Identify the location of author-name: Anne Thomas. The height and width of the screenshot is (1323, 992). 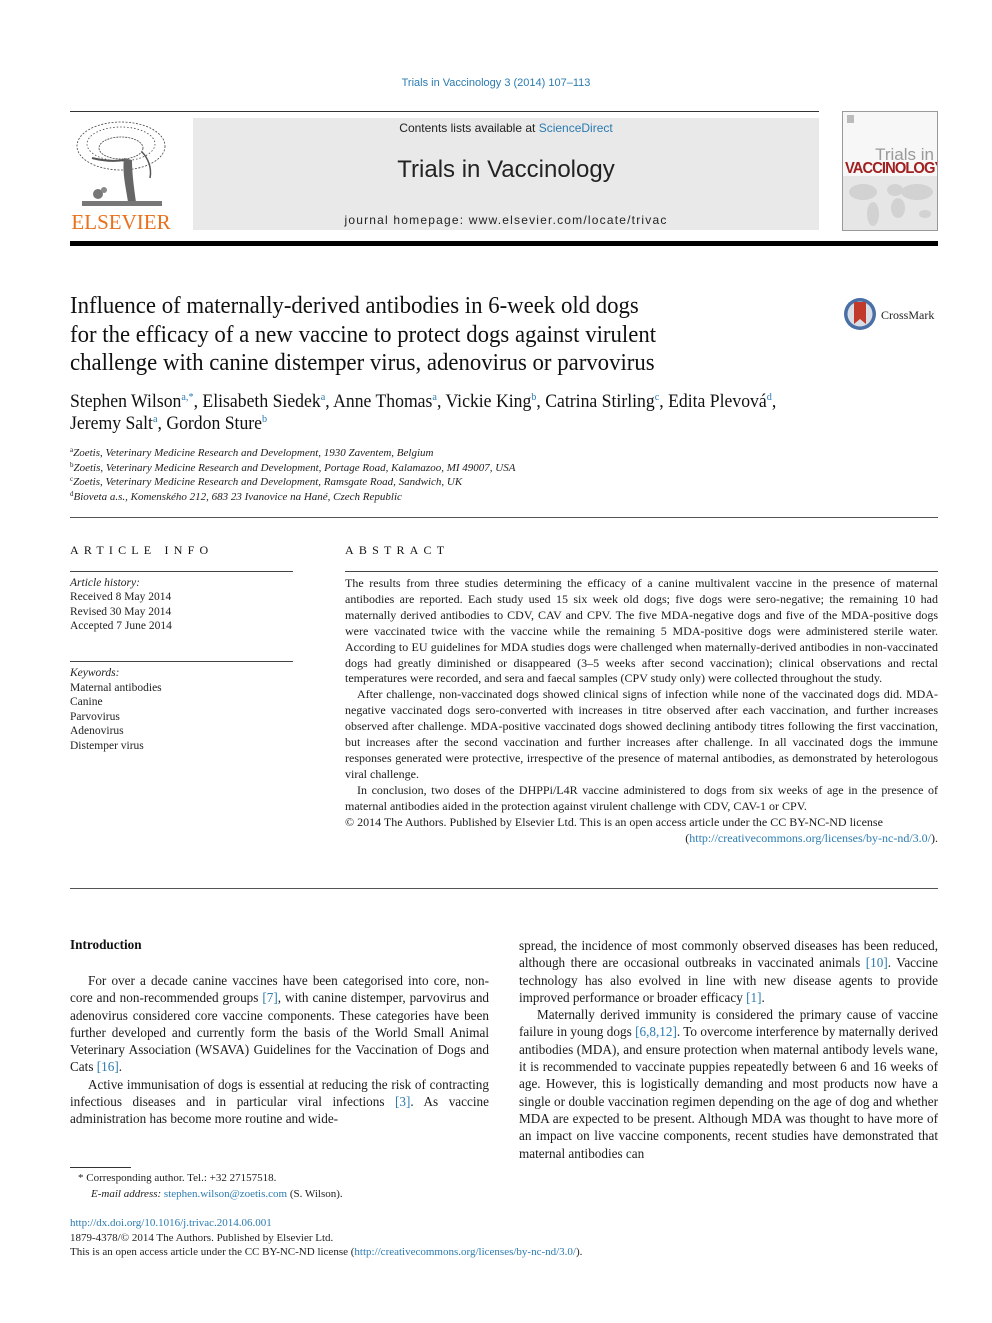
(382, 401).